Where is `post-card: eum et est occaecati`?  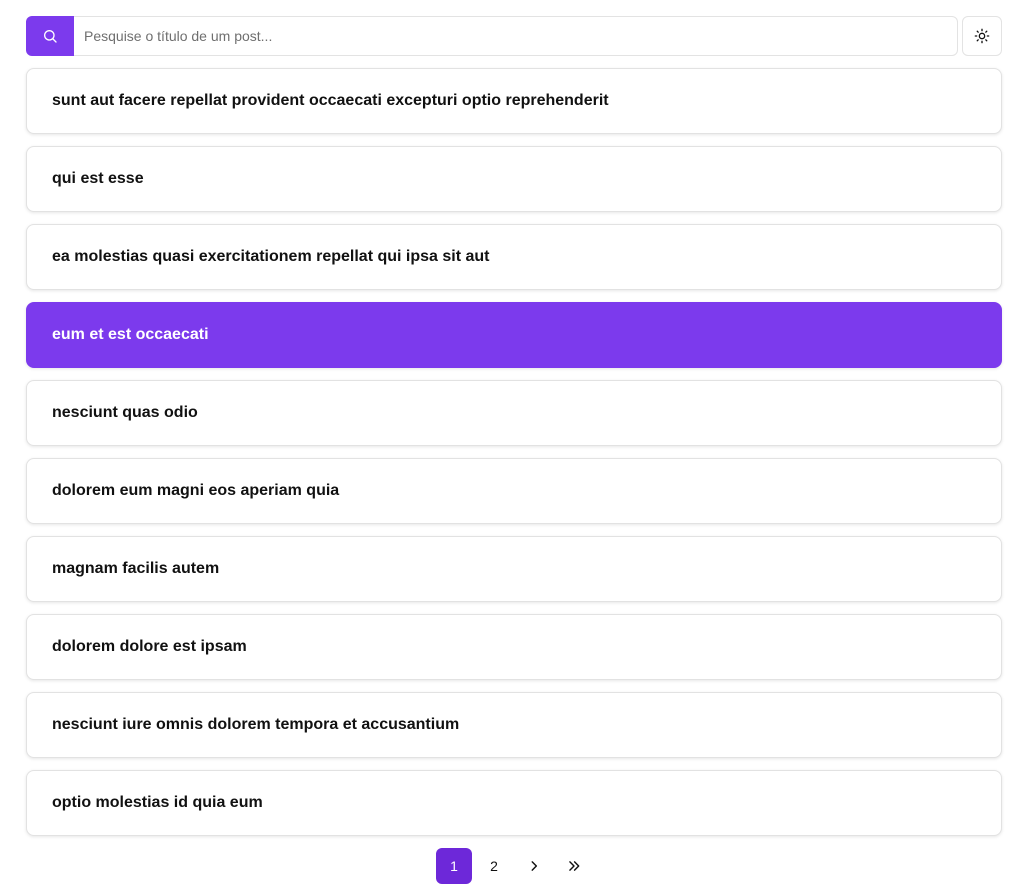
post-card: eum et est occaecati is located at coordinates (514, 335).